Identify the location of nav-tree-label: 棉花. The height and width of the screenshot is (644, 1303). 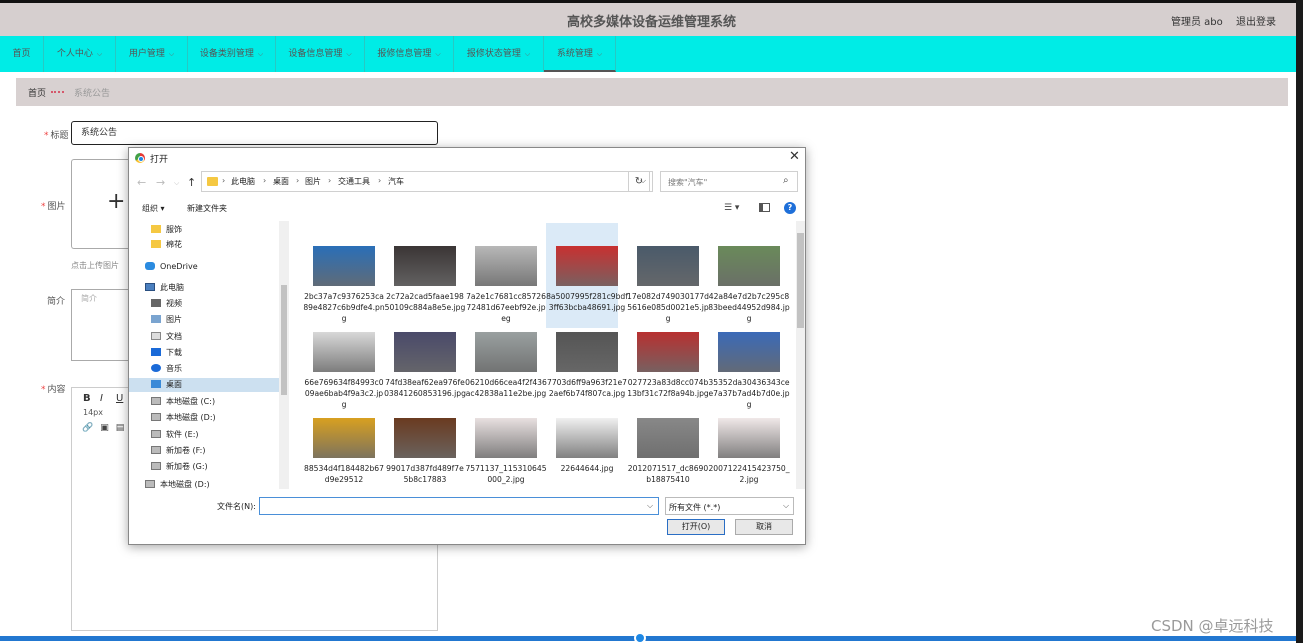
(174, 244).